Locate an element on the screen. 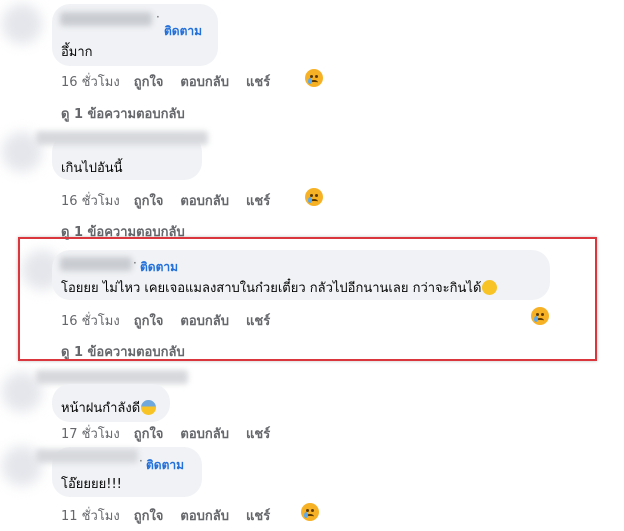  anxious-face-icon is located at coordinates (149, 407).